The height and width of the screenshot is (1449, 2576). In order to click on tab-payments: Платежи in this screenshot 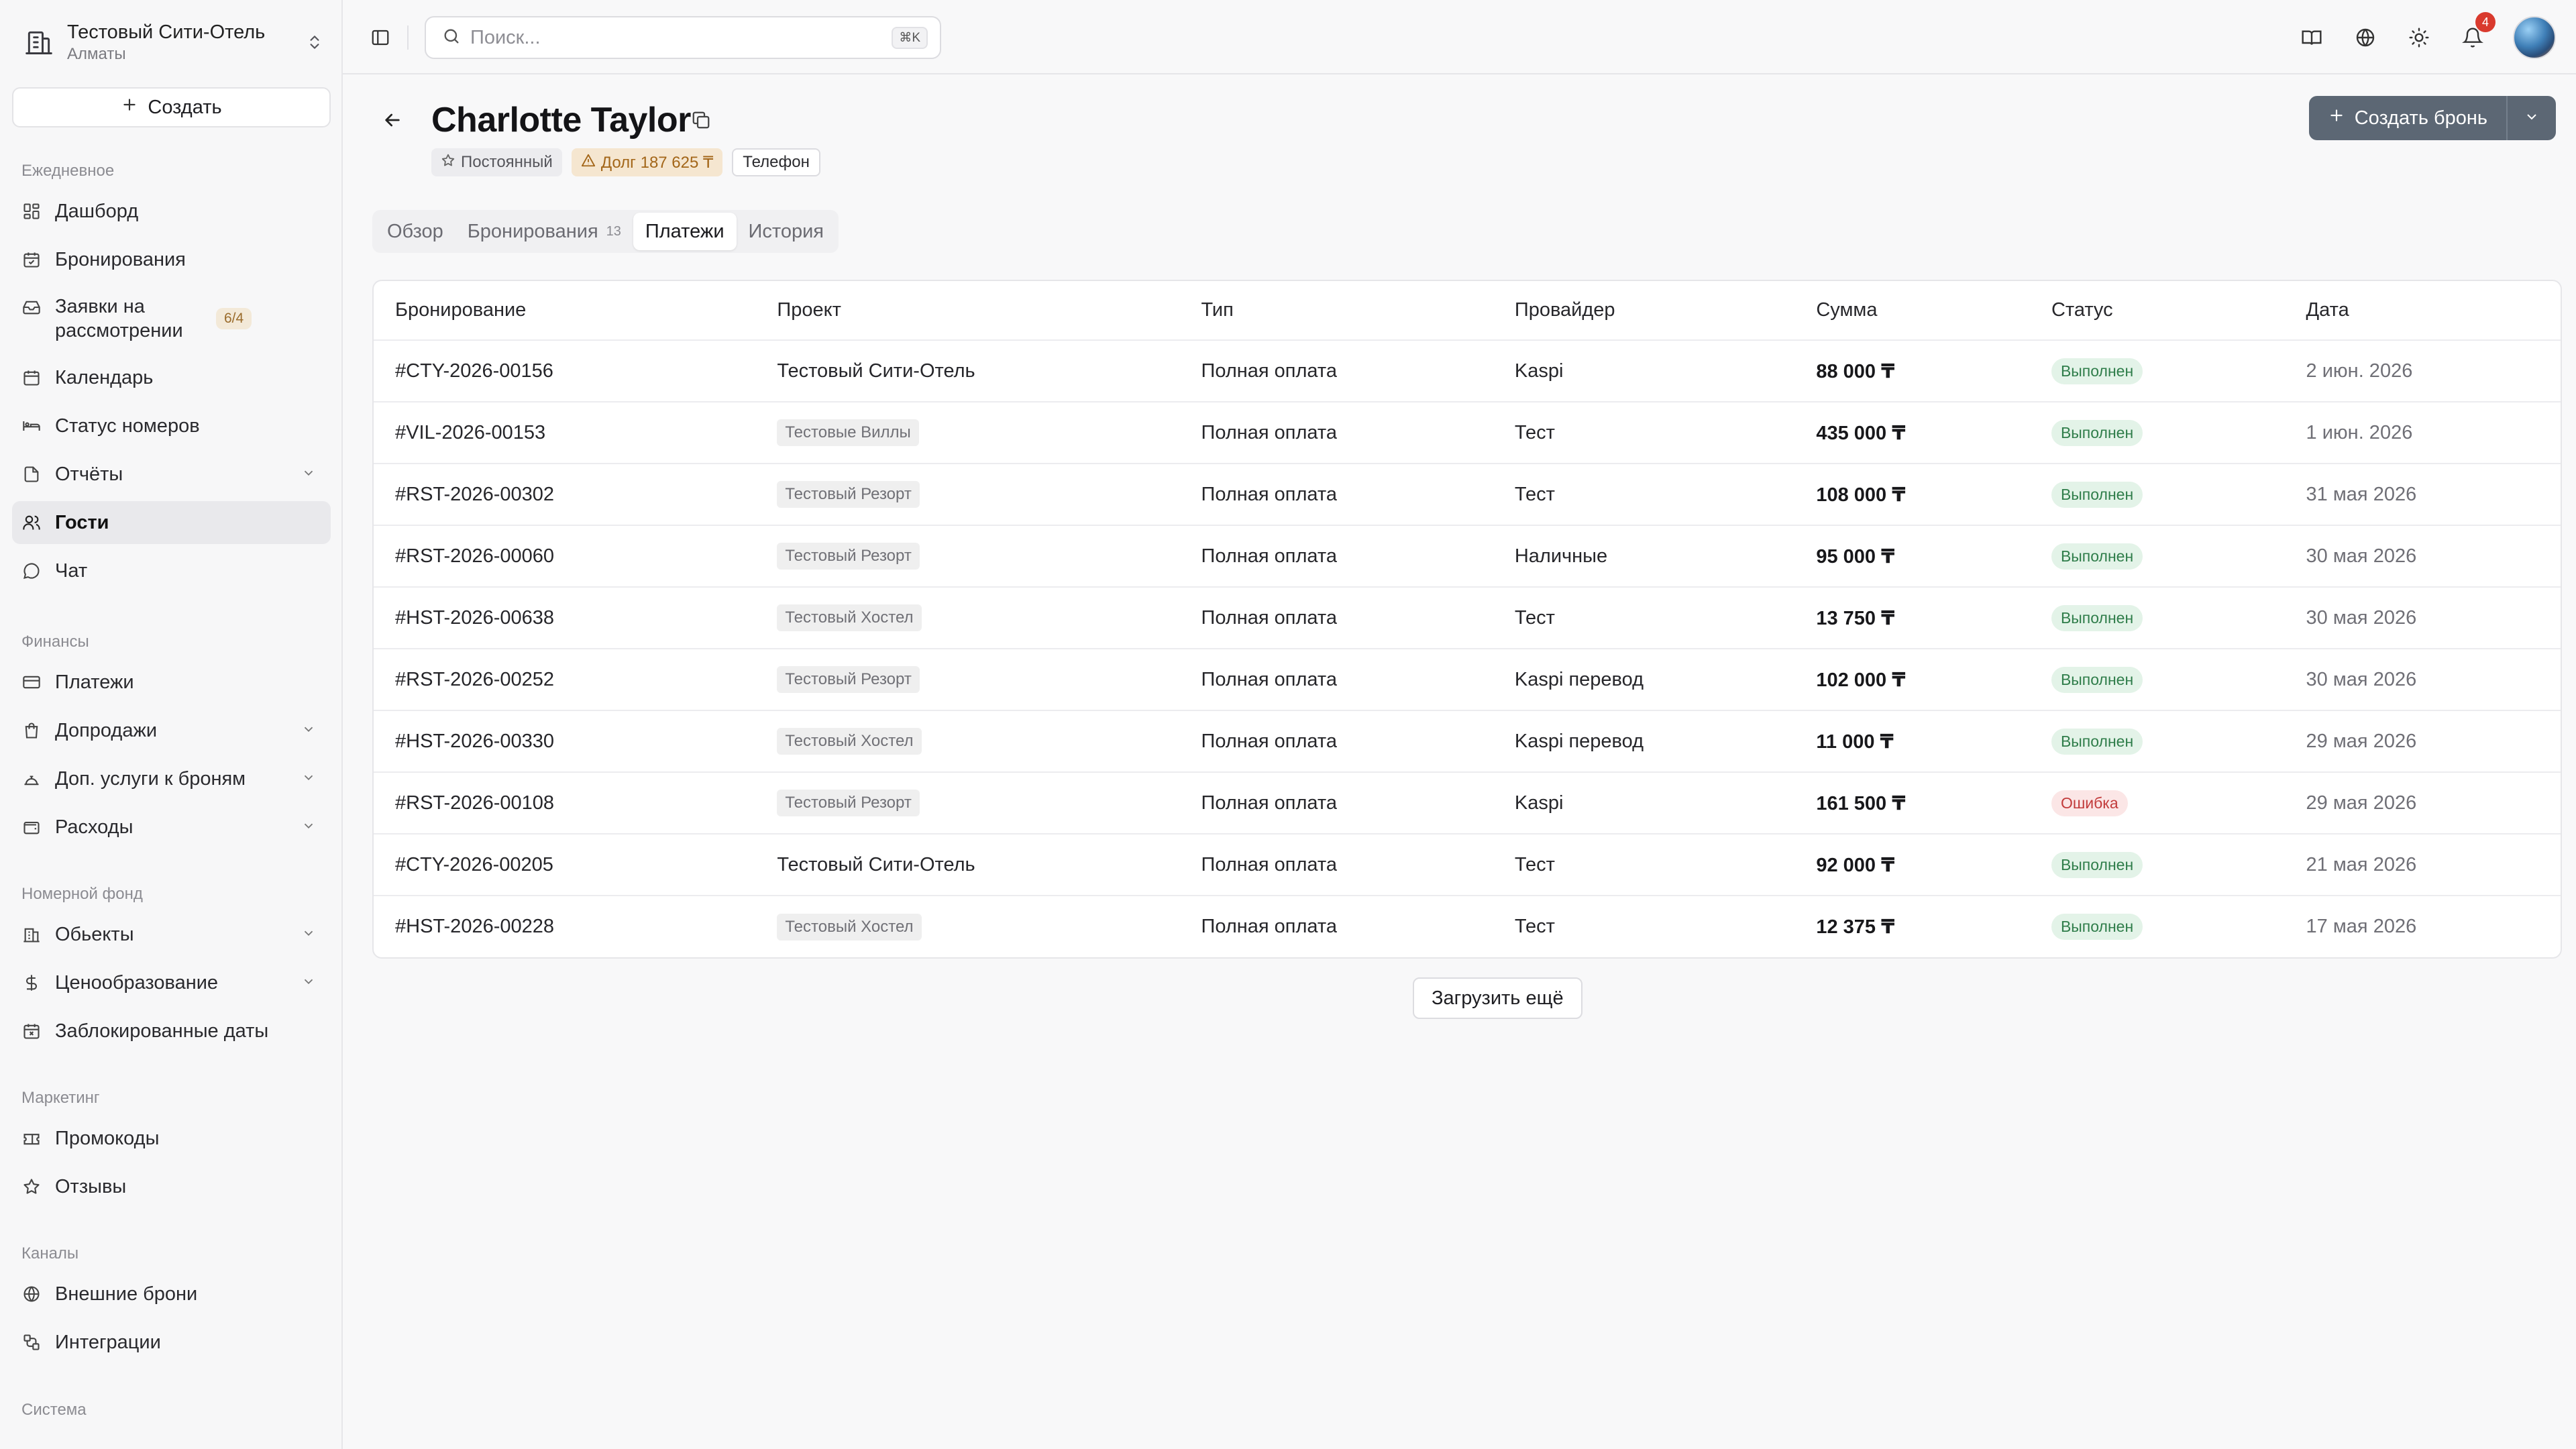, I will do `click(685, 231)`.